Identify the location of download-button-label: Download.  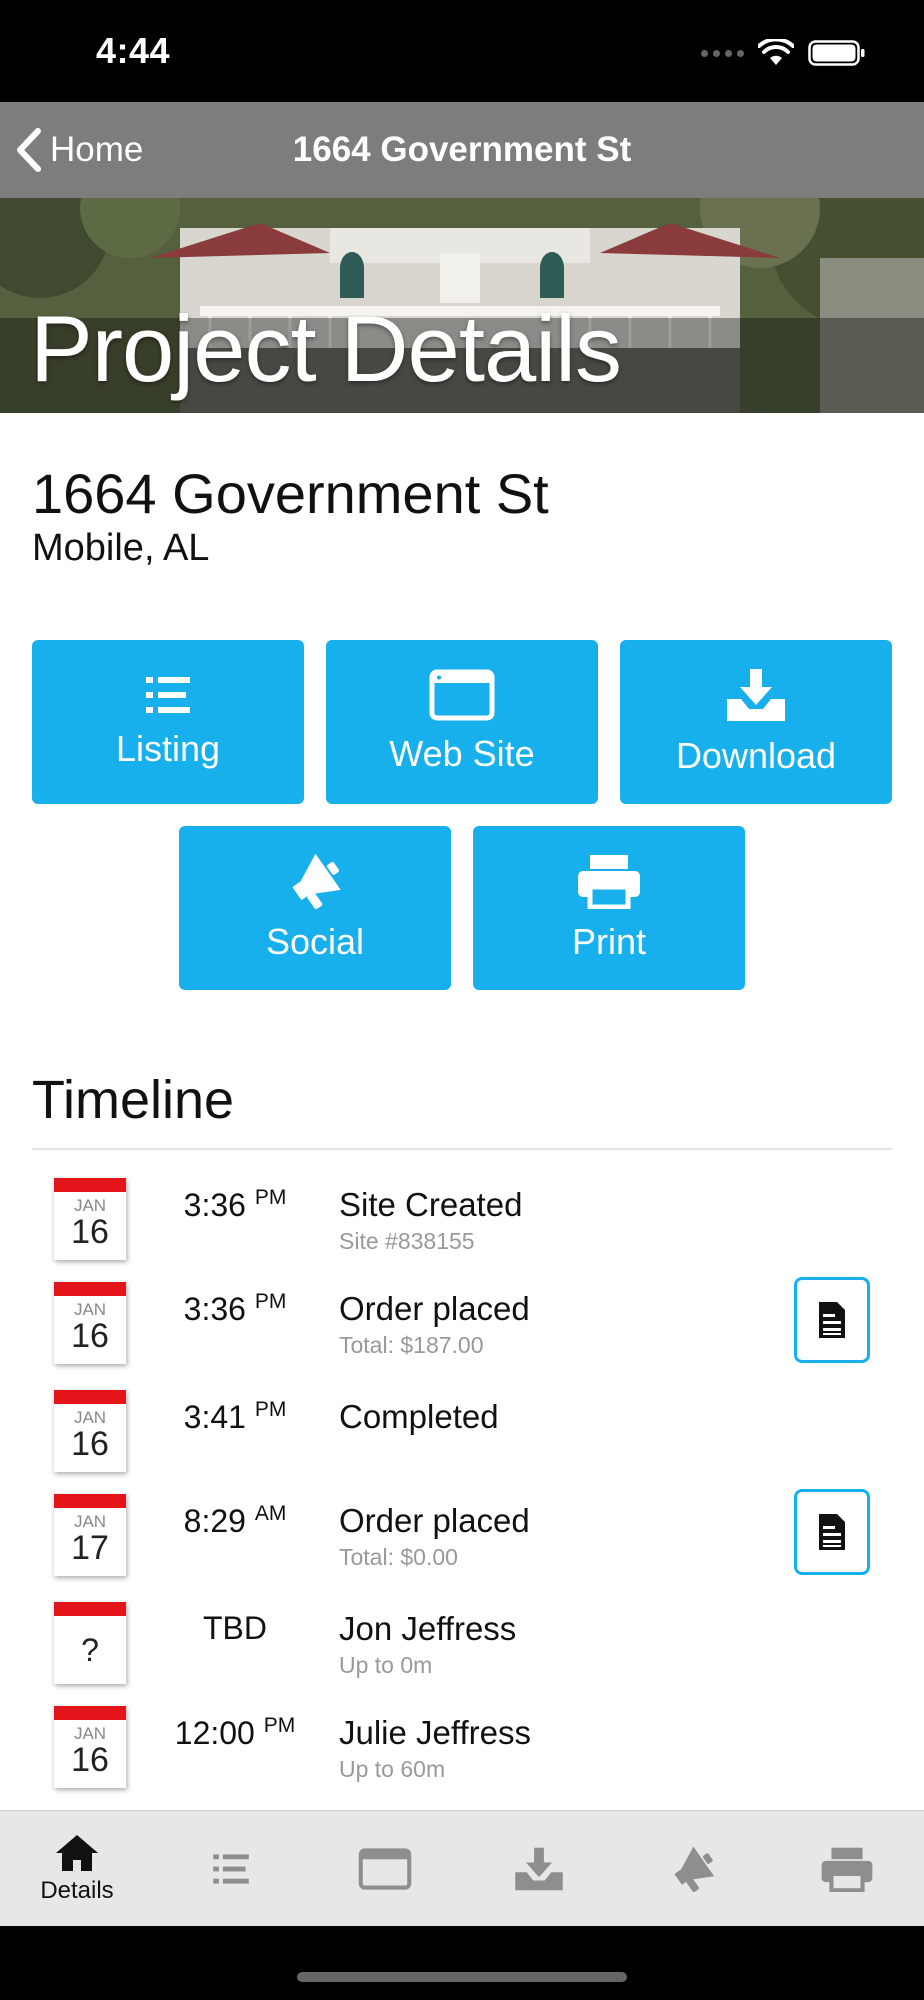
(756, 755).